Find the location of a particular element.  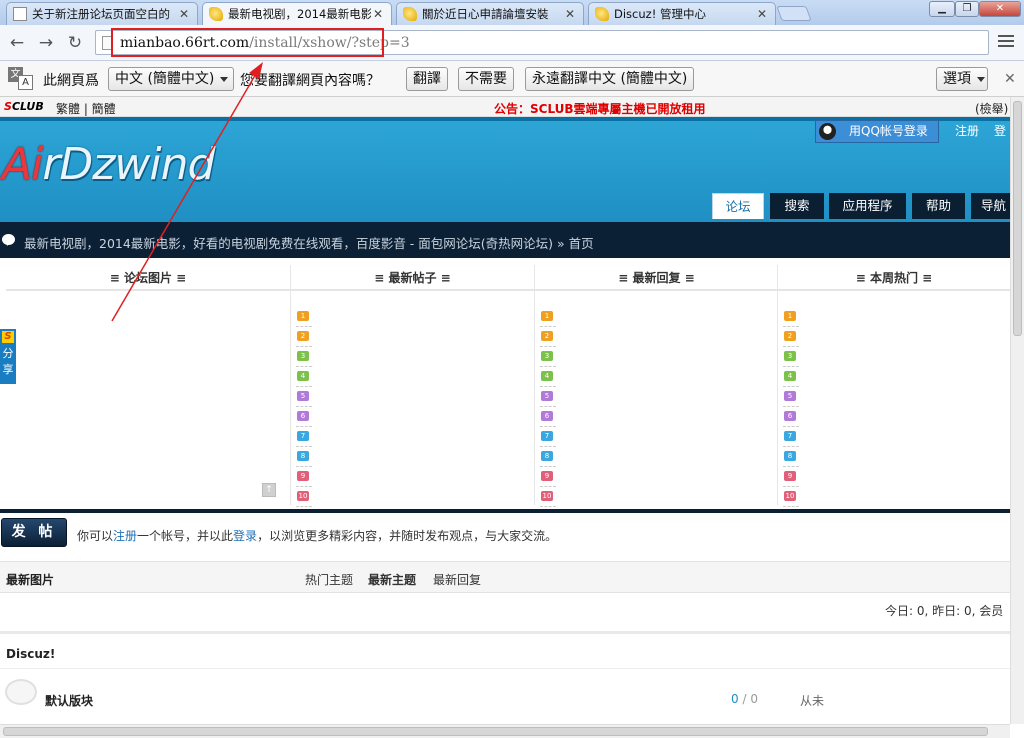

options-button: 選項 is located at coordinates (962, 79).